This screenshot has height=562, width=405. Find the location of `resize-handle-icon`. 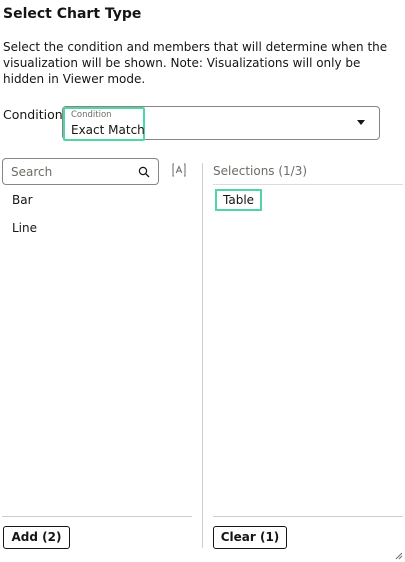

resize-handle-icon is located at coordinates (399, 556).